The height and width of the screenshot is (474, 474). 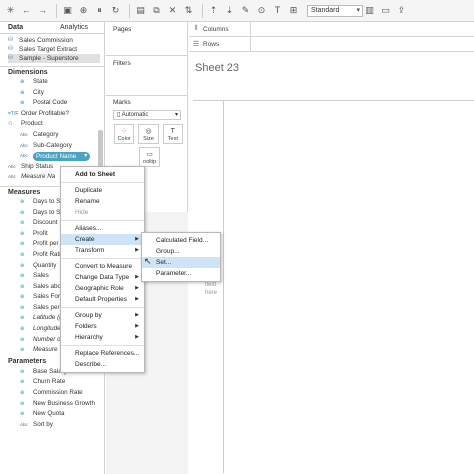 I want to click on menu-item-change-data-type: Change Data Type, so click(x=102, y=277).